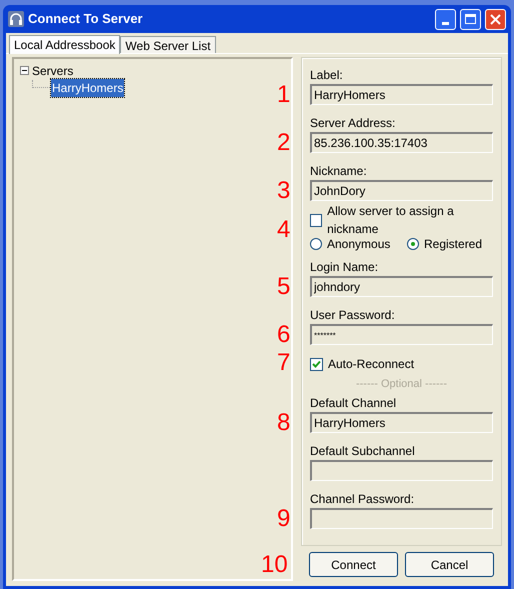 The height and width of the screenshot is (589, 514). What do you see at coordinates (371, 364) in the screenshot?
I see `checkbox-label: Auto-Reconnect` at bounding box center [371, 364].